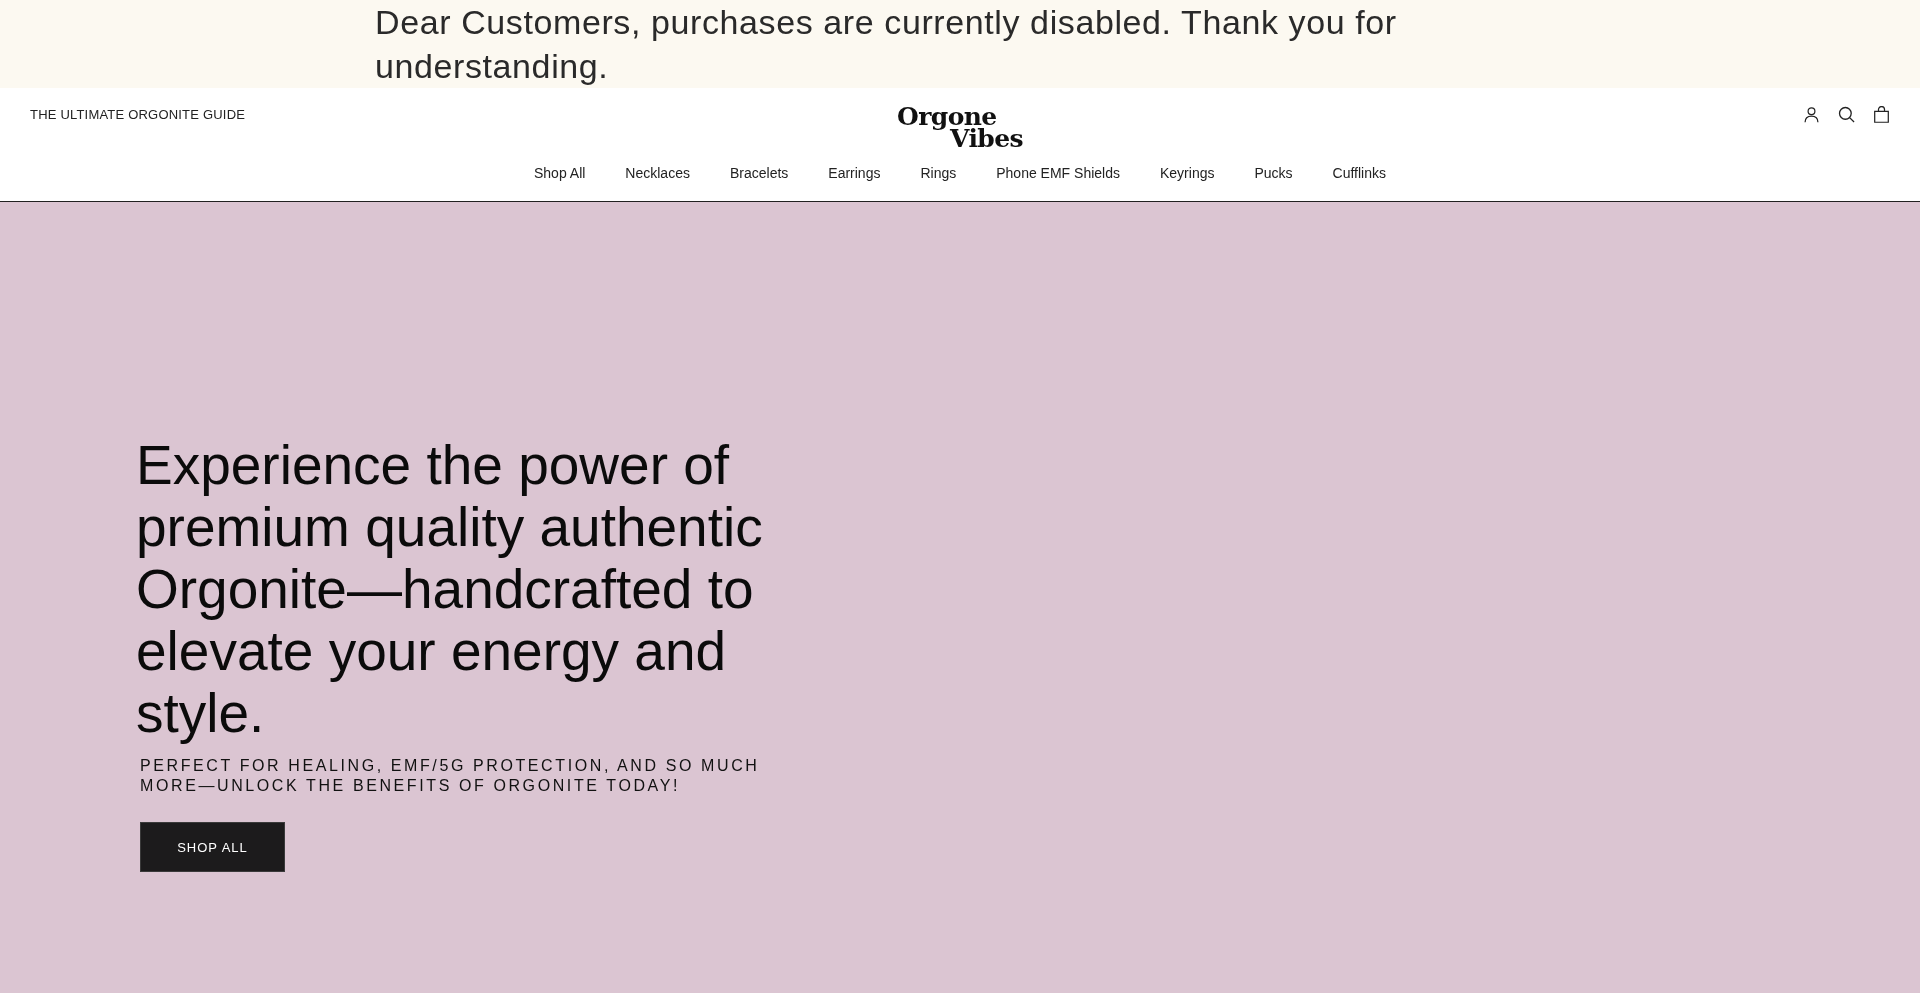 Image resolution: width=1920 pixels, height=993 pixels. What do you see at coordinates (886, 44) in the screenshot?
I see `announcement-text: Dear Customers, purchases are currently disabled. Thank you for understanding.` at bounding box center [886, 44].